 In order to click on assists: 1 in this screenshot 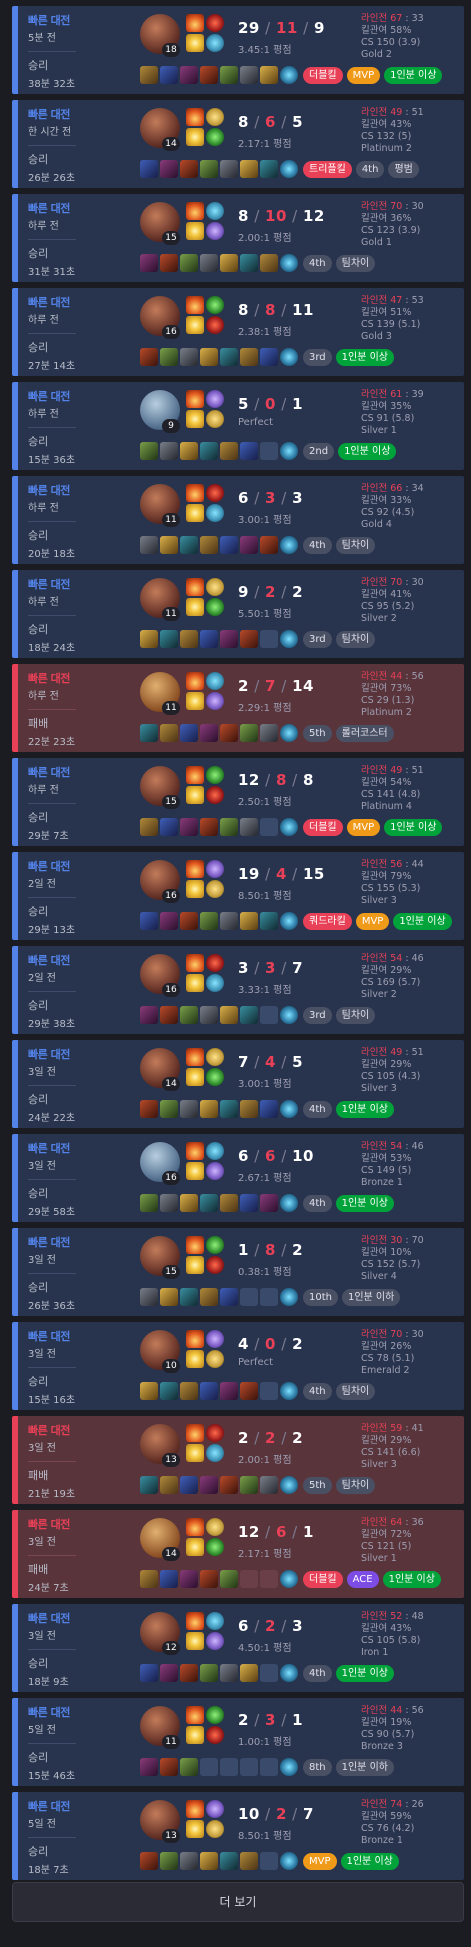, I will do `click(297, 1720)`.